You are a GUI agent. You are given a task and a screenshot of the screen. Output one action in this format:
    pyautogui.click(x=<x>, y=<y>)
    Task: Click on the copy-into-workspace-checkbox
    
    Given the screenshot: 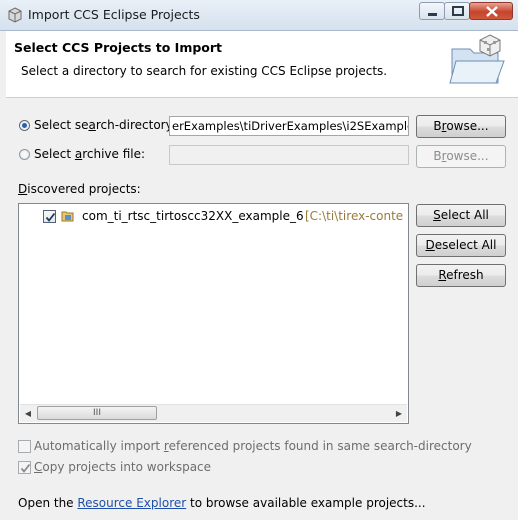 What is the action you would take?
    pyautogui.click(x=24, y=467)
    